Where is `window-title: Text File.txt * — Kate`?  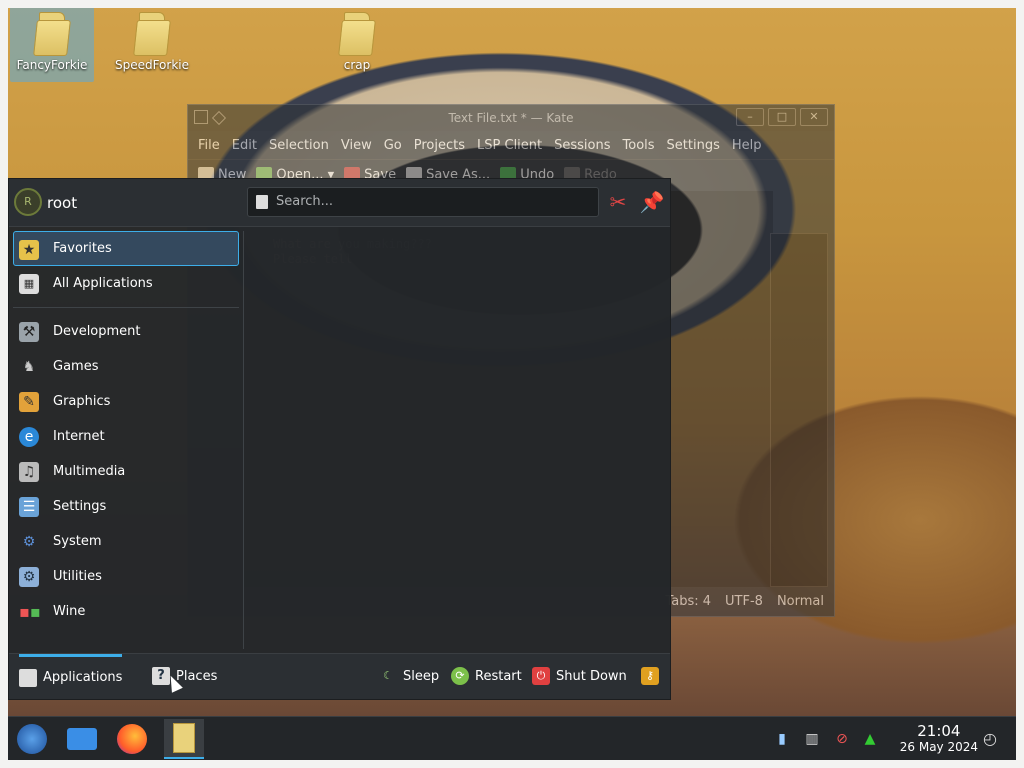 window-title: Text File.txt * — Kate is located at coordinates (511, 118).